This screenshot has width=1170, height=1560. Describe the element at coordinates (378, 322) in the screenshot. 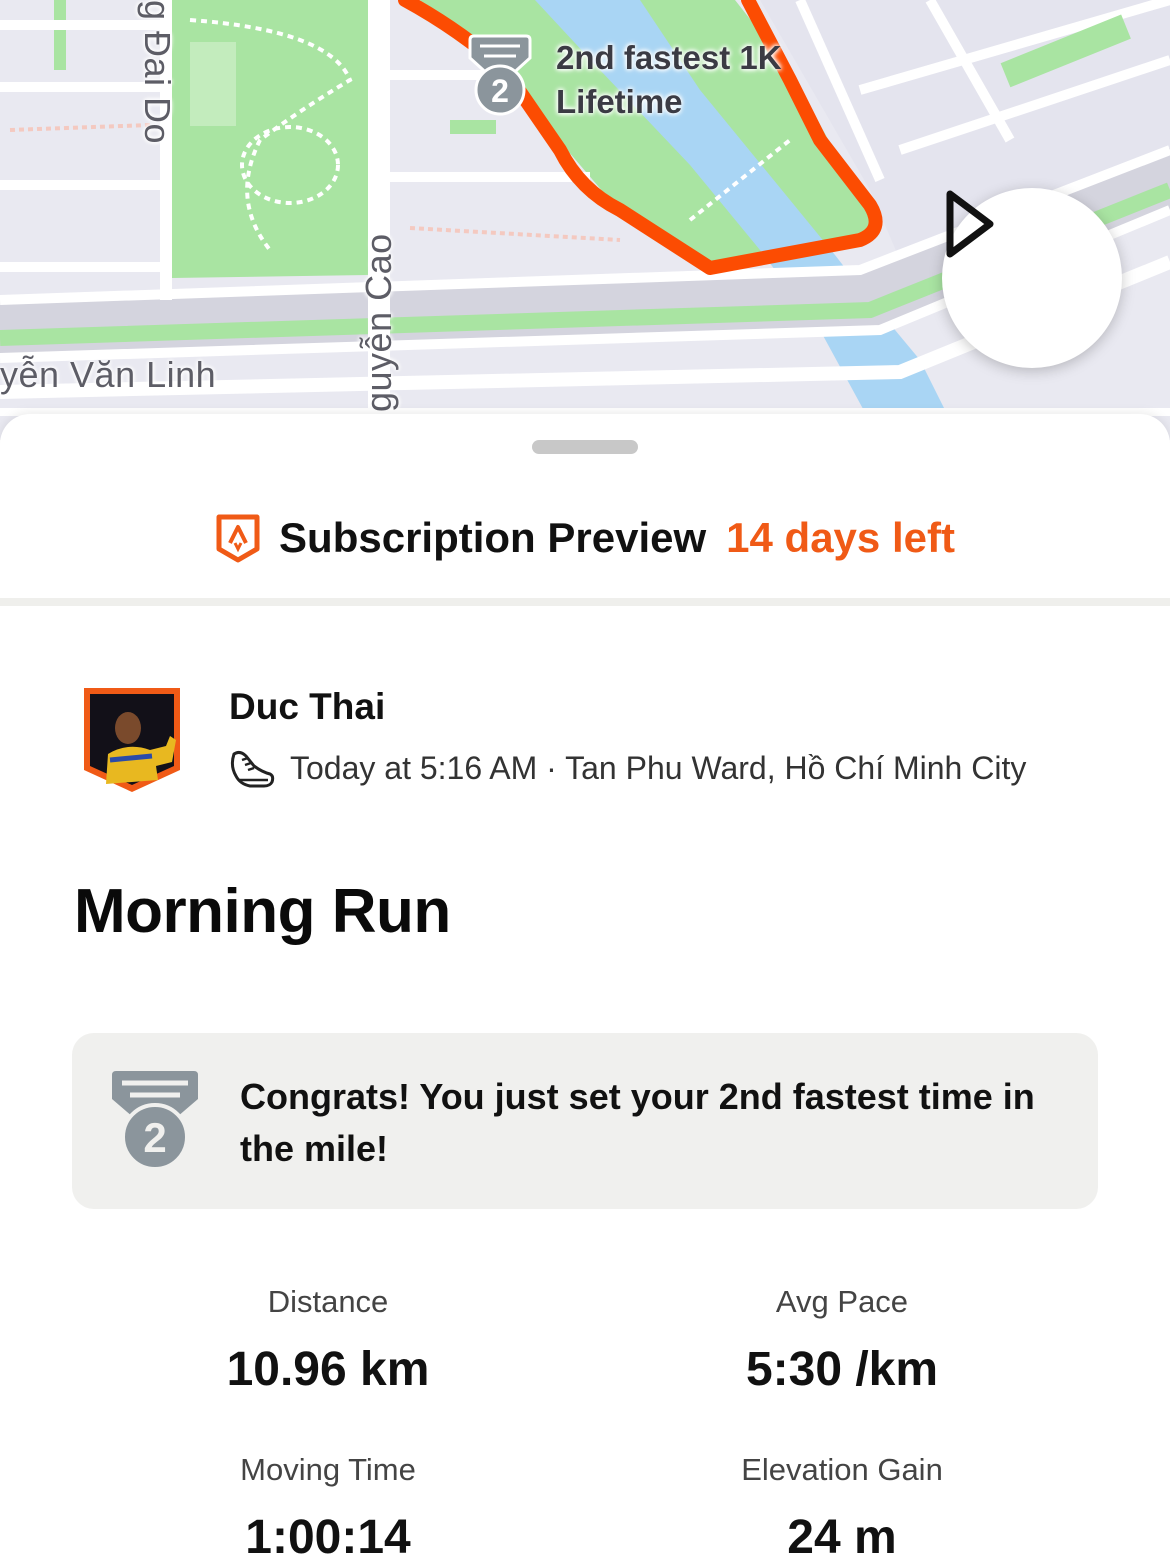

I see `street-label-nguyen-cao: guyễn Cao` at that location.